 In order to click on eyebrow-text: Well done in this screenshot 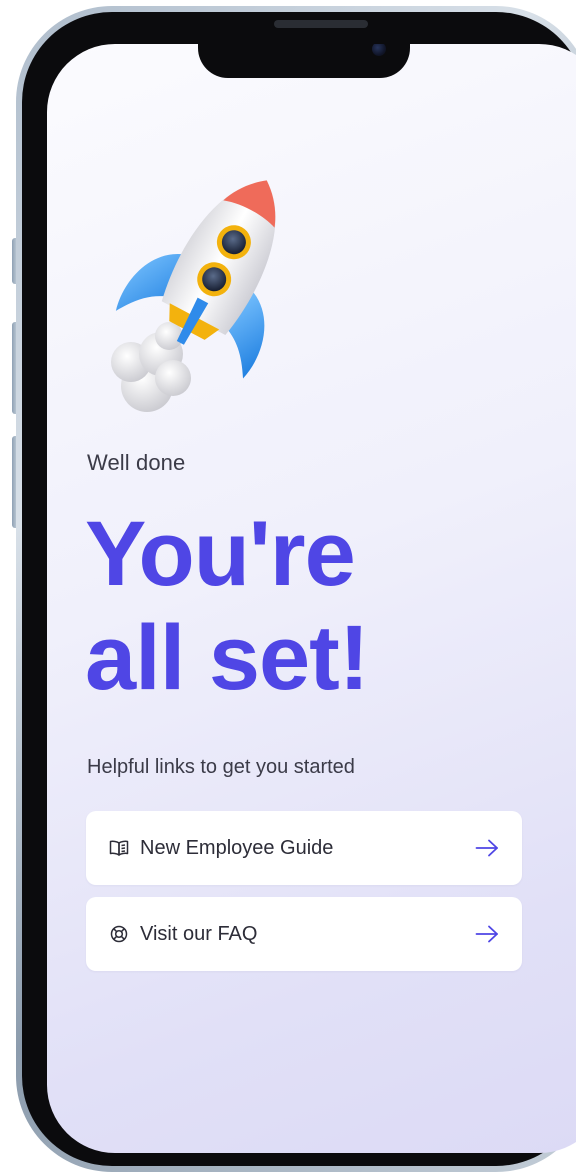, I will do `click(136, 462)`.